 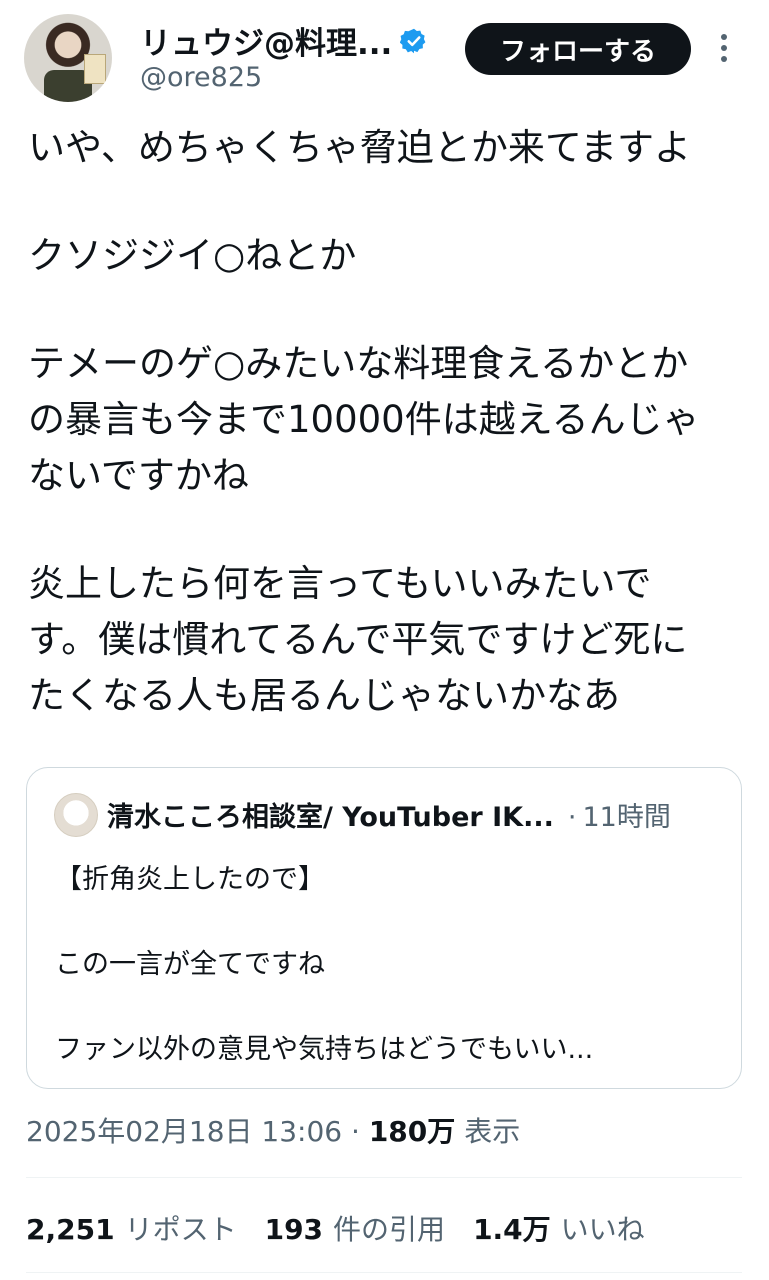 What do you see at coordinates (180, 1229) in the screenshot?
I see `retweets-label: リポスト` at bounding box center [180, 1229].